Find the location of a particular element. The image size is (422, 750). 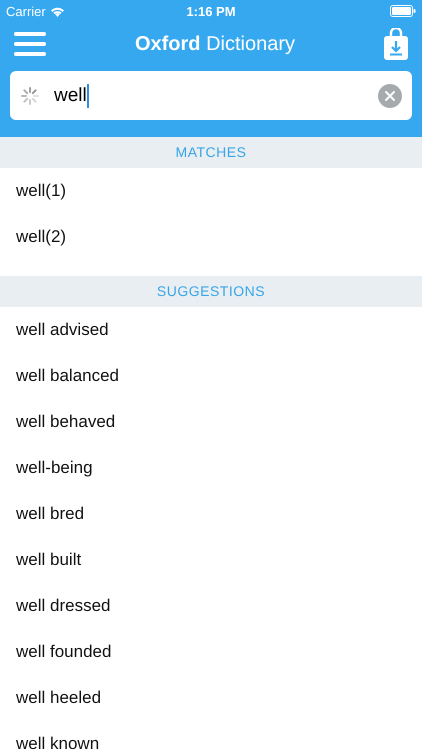

list-item: well balanced is located at coordinates (68, 376).